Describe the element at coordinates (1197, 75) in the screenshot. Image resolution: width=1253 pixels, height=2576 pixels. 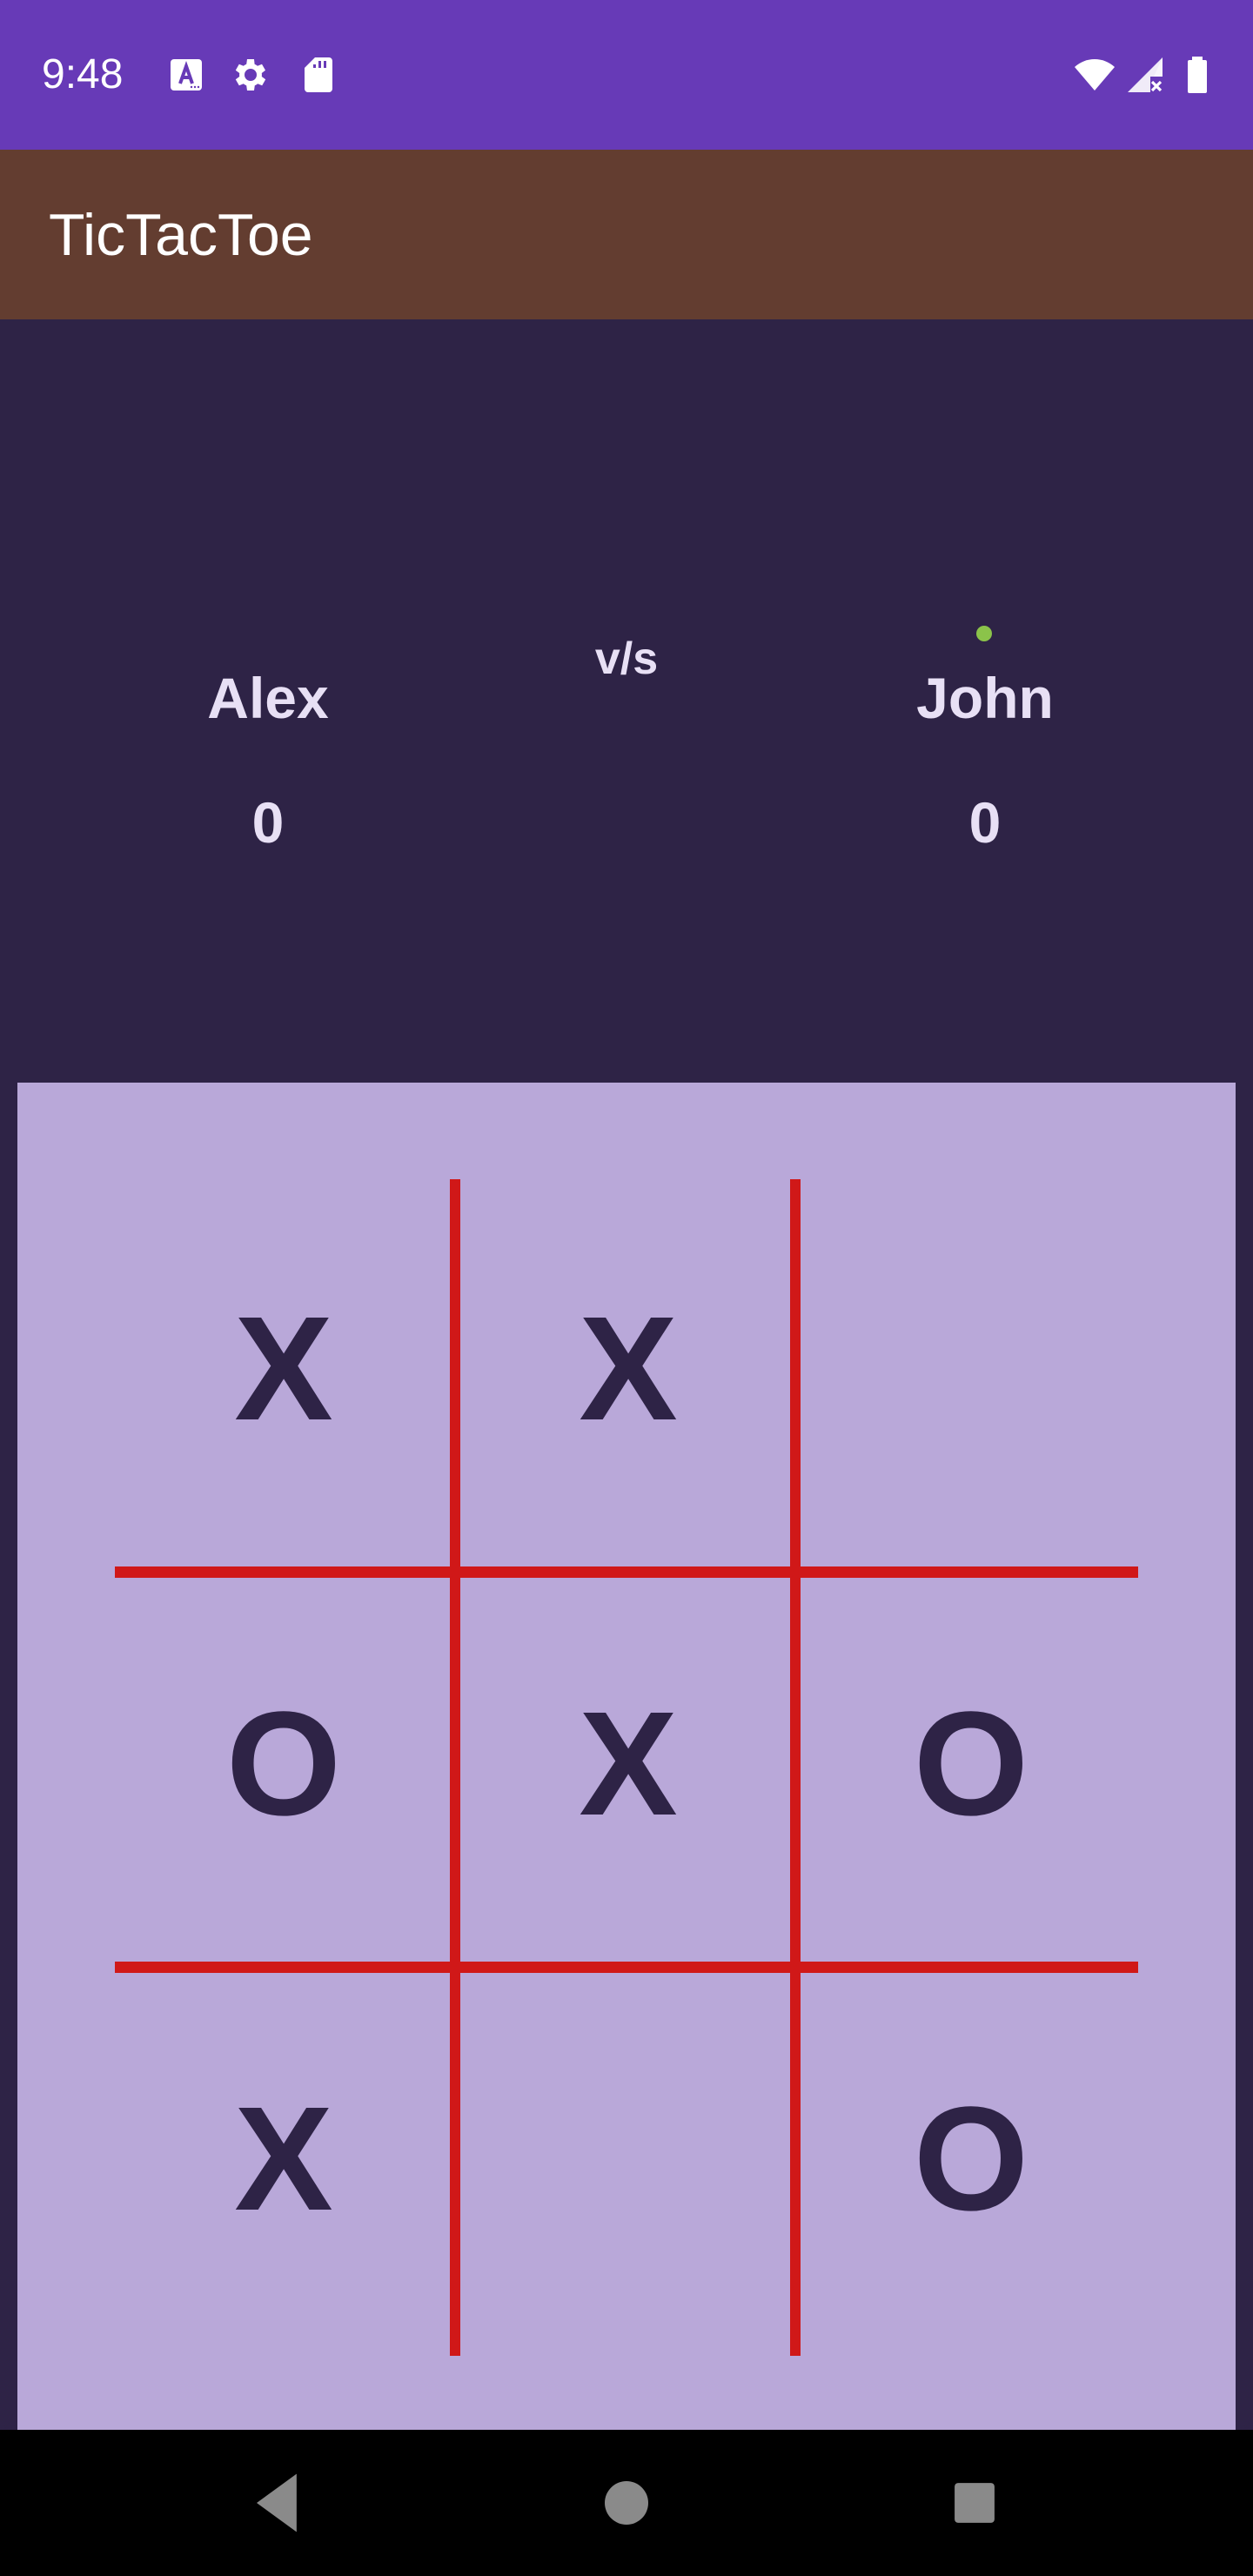
I see `battery-icon` at that location.